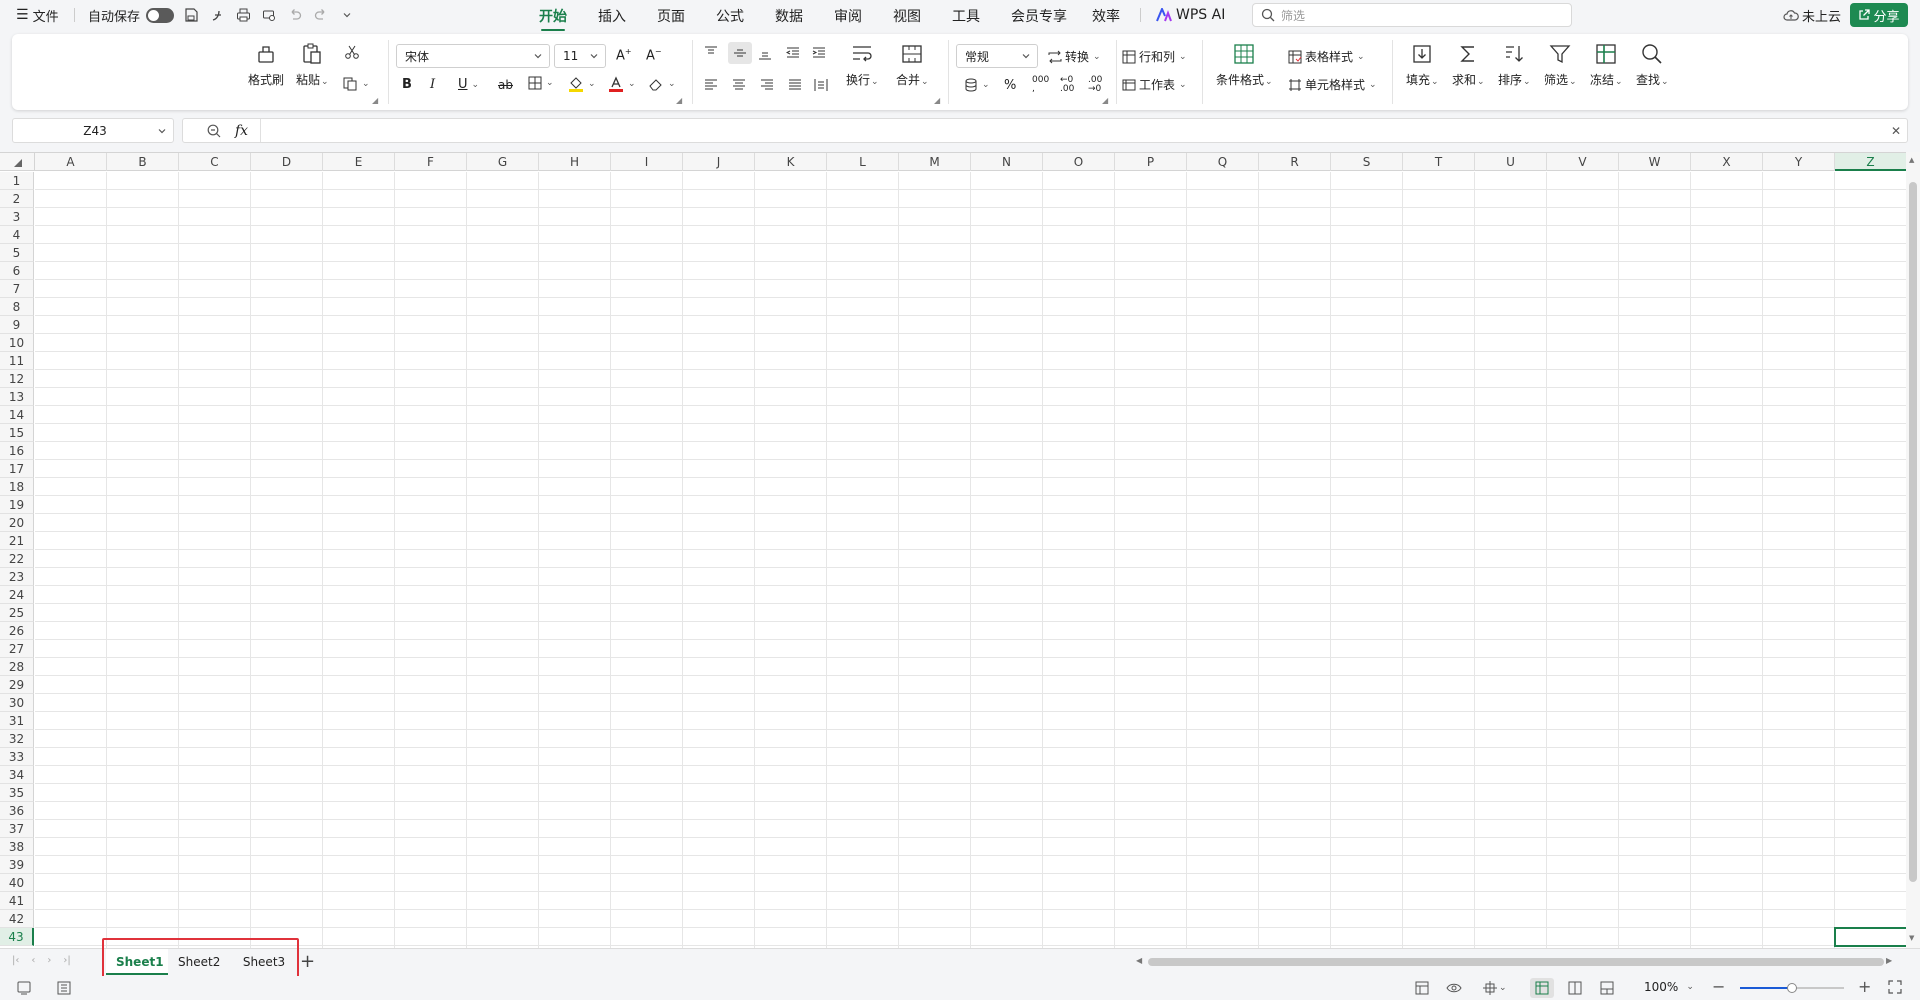 The width and height of the screenshot is (1920, 1000). Describe the element at coordinates (1151, 162) in the screenshot. I see `column-header-p: P` at that location.